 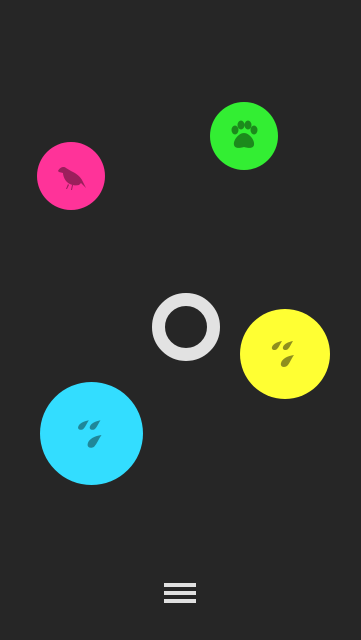 I want to click on hamburger-menu-icon, so click(x=180, y=595).